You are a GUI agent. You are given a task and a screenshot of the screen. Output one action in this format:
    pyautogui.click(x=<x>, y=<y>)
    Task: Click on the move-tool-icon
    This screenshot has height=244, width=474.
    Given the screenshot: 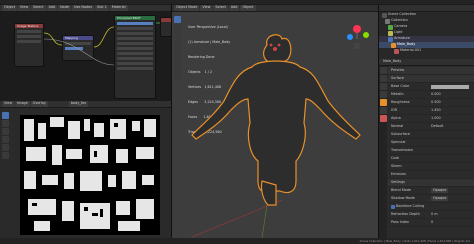 What is the action you would take?
    pyautogui.click(x=5, y=131)
    